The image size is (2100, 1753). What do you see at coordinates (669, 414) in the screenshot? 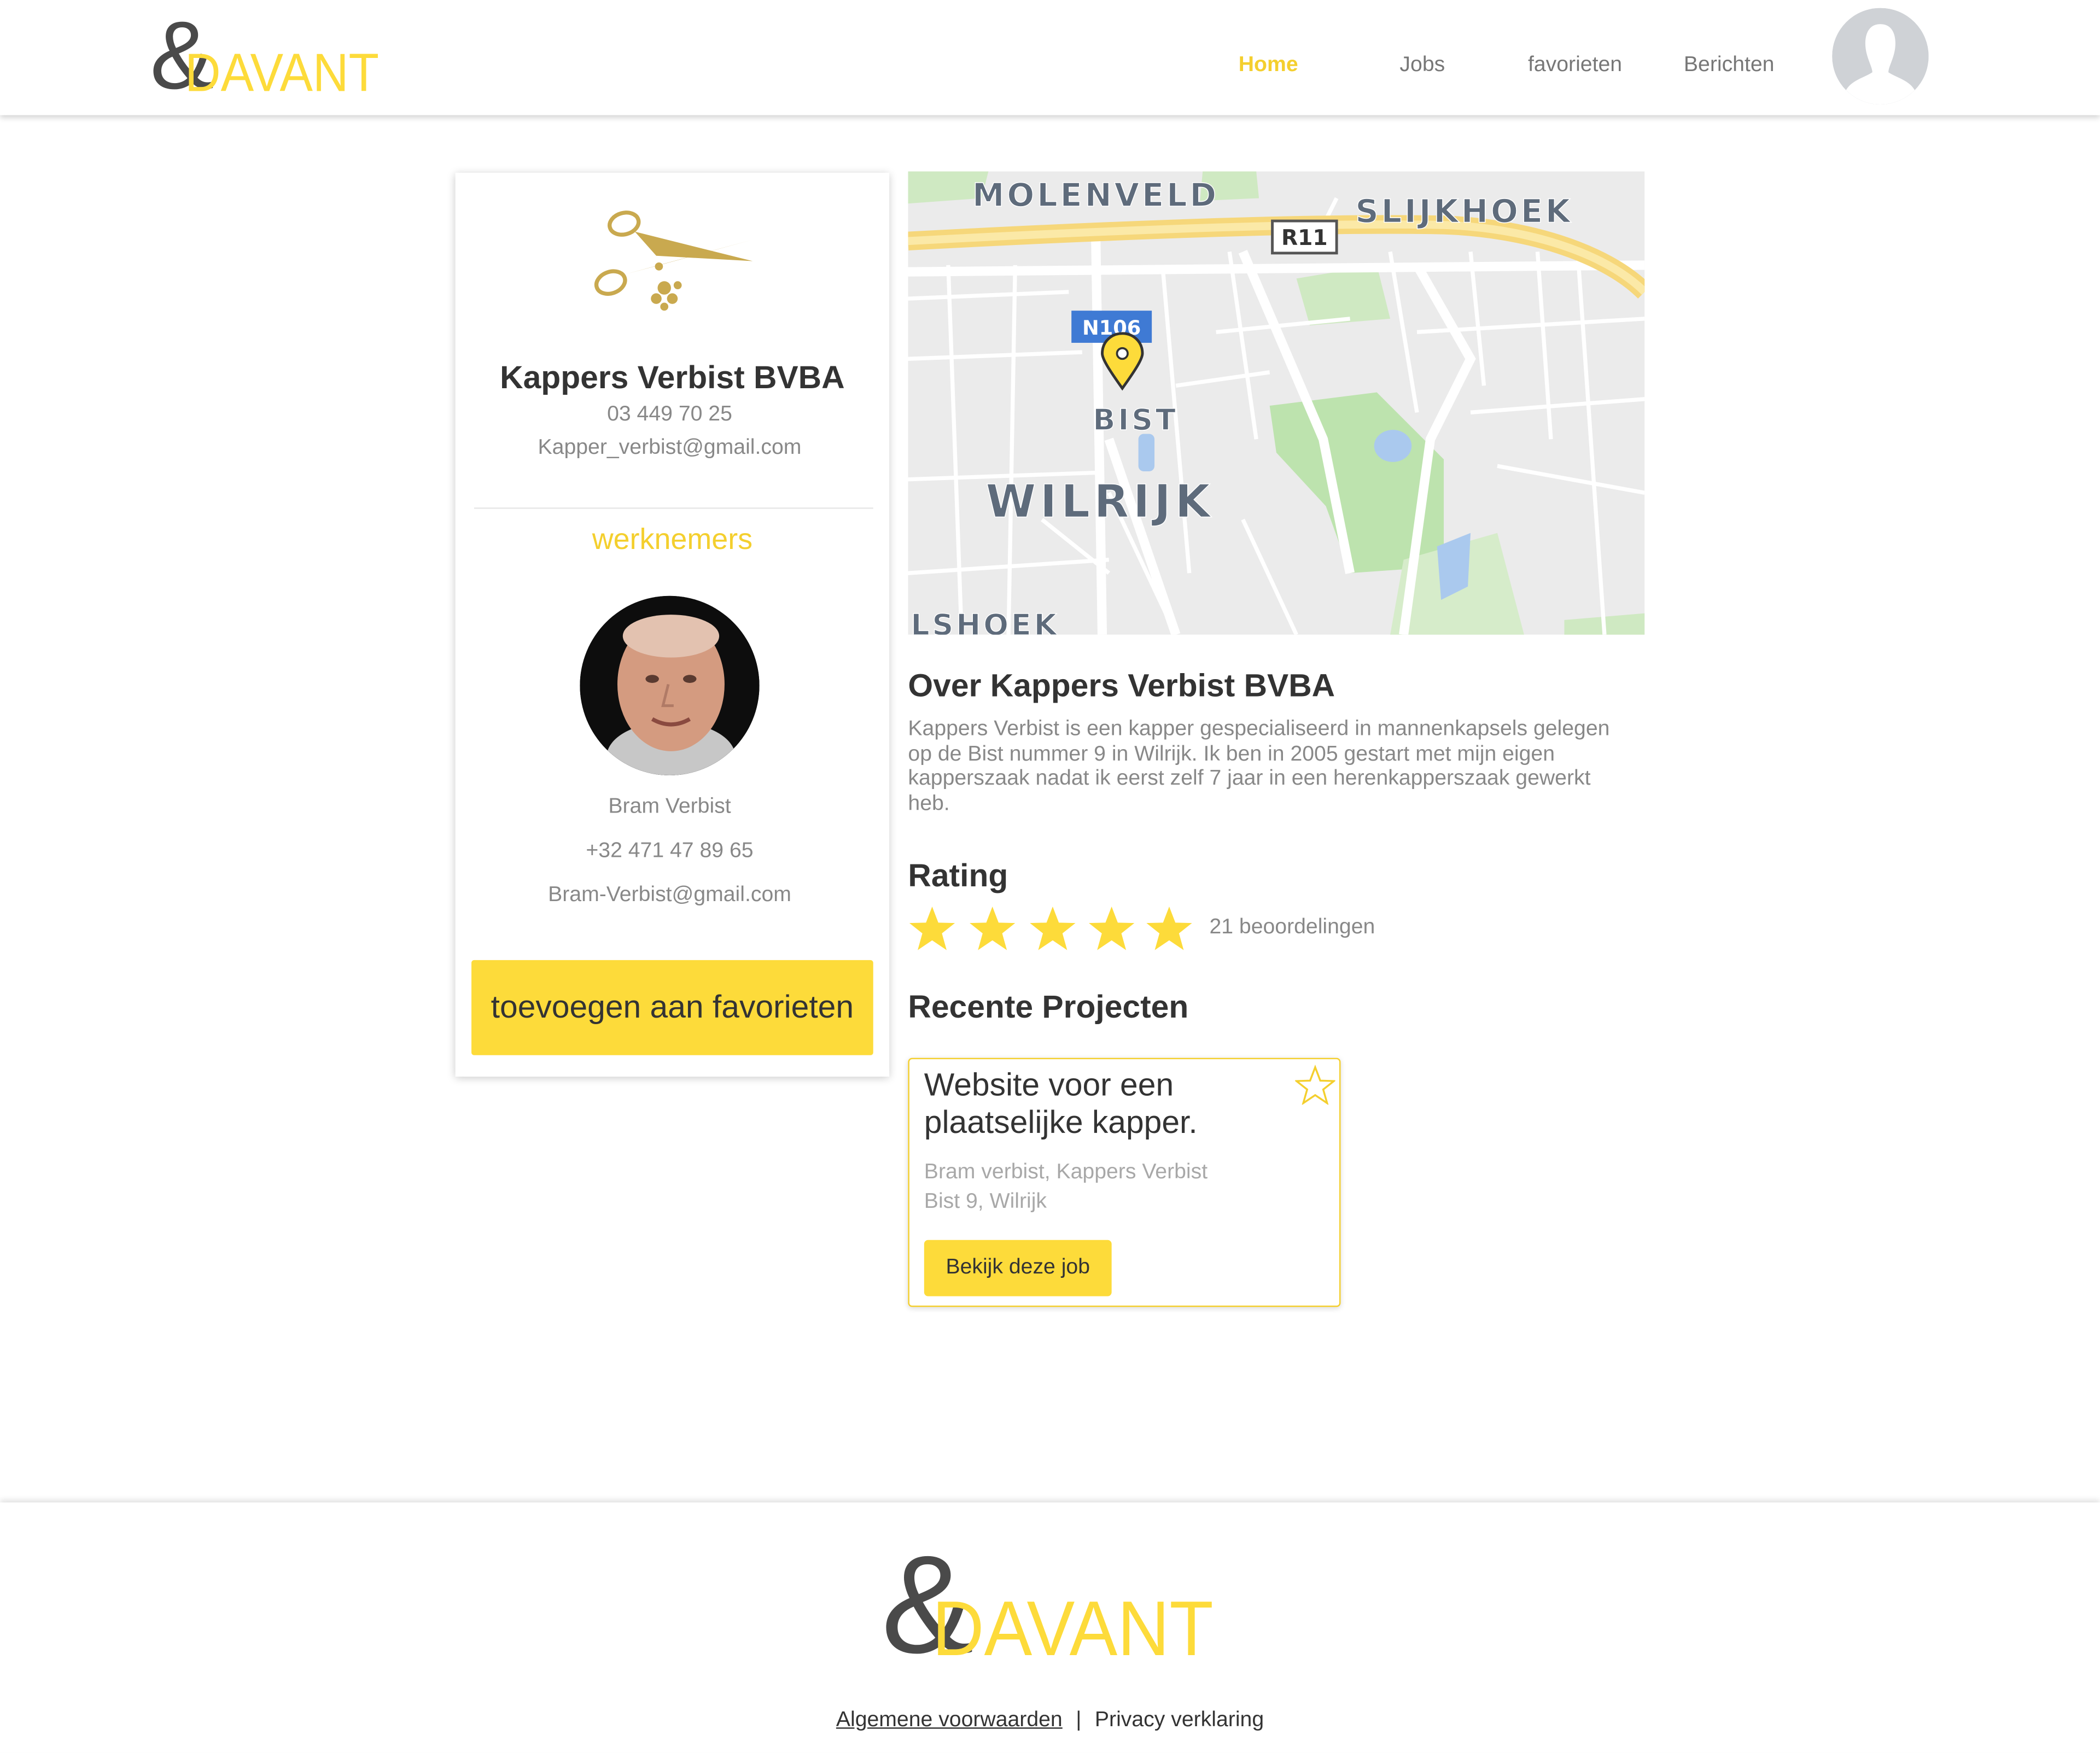
I see `company-phone: 03 449 70 25` at bounding box center [669, 414].